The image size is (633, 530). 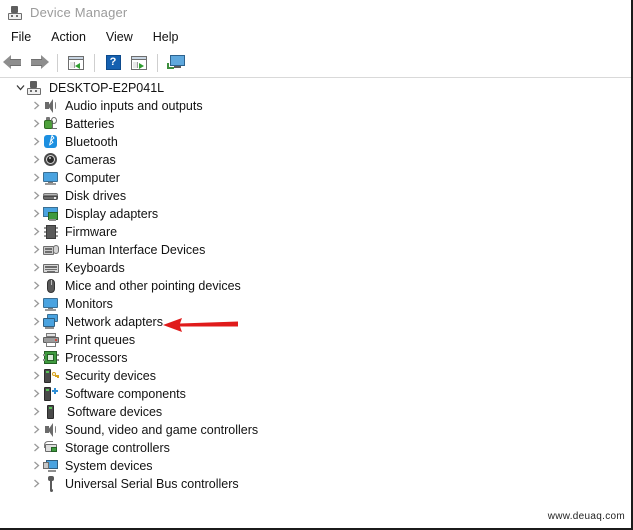 What do you see at coordinates (51, 214) in the screenshot?
I see `display-adapter-icon` at bounding box center [51, 214].